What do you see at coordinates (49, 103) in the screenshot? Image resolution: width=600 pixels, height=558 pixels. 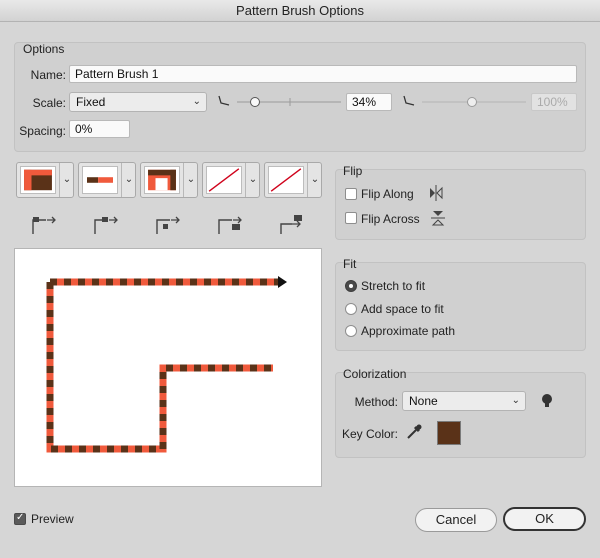 I see `scale-label: Scale:` at bounding box center [49, 103].